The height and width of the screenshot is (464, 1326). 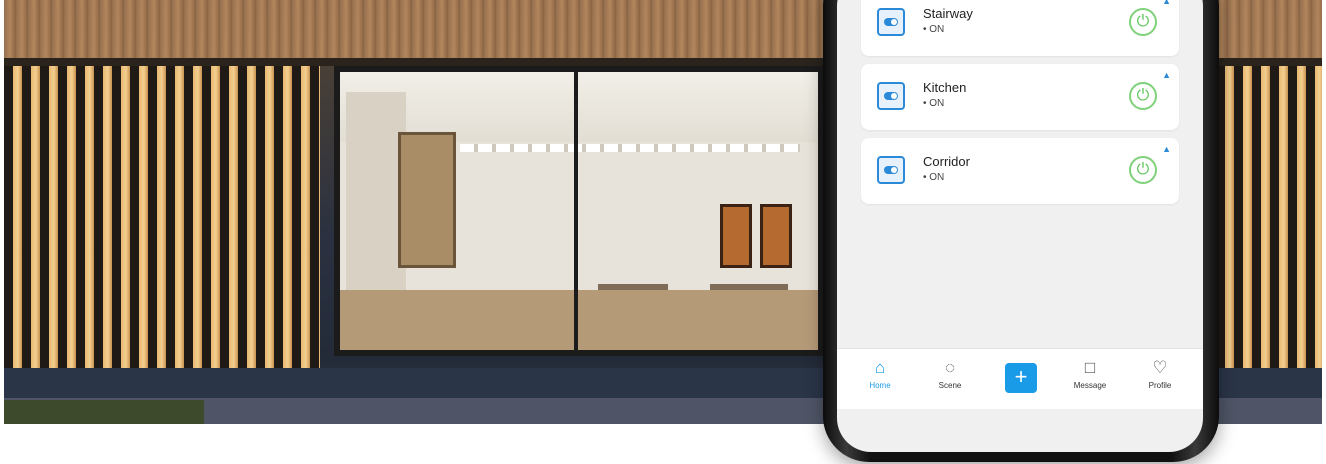 I want to click on tab-message: □ Message, so click(x=1090, y=373).